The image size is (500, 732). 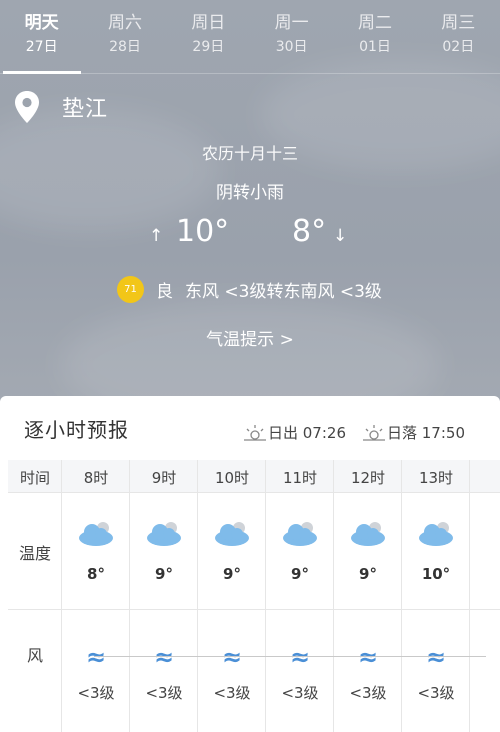 I want to click on tab-date: 28日, so click(x=125, y=47).